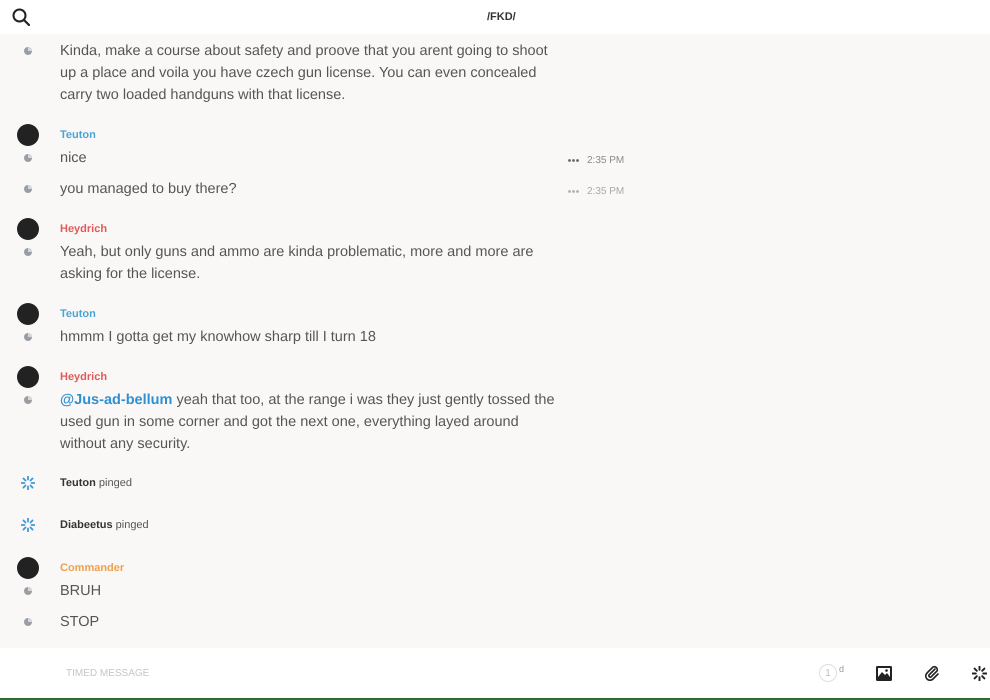  What do you see at coordinates (304, 73) in the screenshot?
I see `message-text: Kinda, make a course about safety and proove that you arent going to shoot up a place and voila you have czech gun license. You can even concealed carry two loaded handguns with that license.` at bounding box center [304, 73].